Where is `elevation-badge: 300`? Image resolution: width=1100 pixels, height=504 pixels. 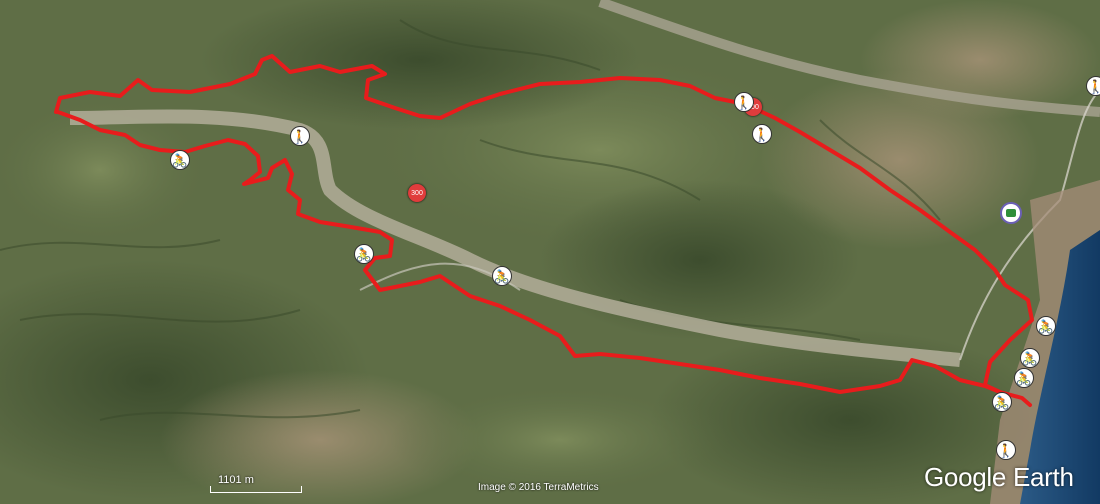 elevation-badge: 300 is located at coordinates (417, 193).